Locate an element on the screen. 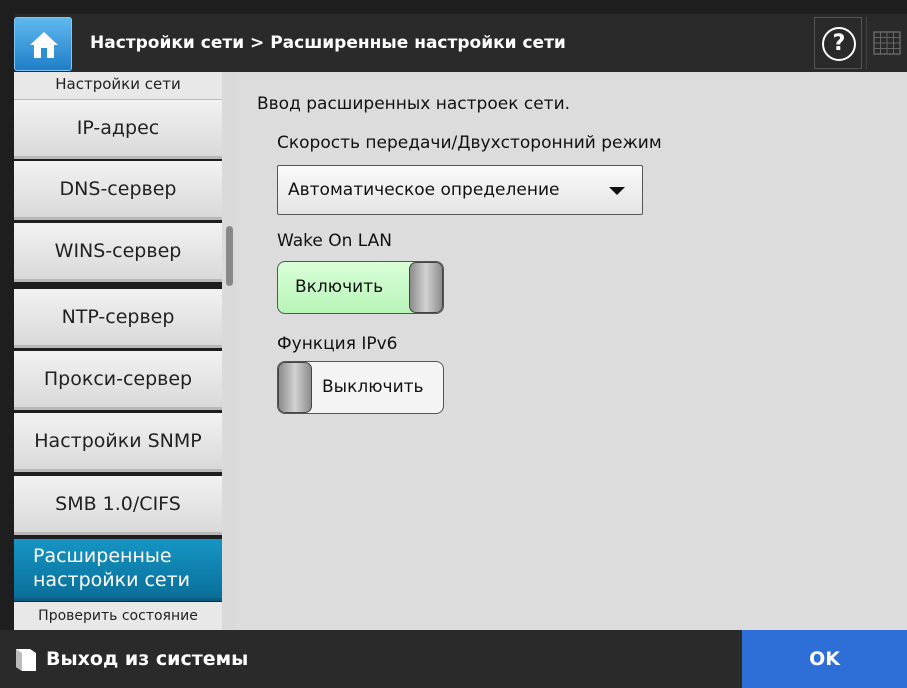 This screenshot has height=688, width=907. sidebar-item-ntp-server: NTP-сервер is located at coordinates (118, 318).